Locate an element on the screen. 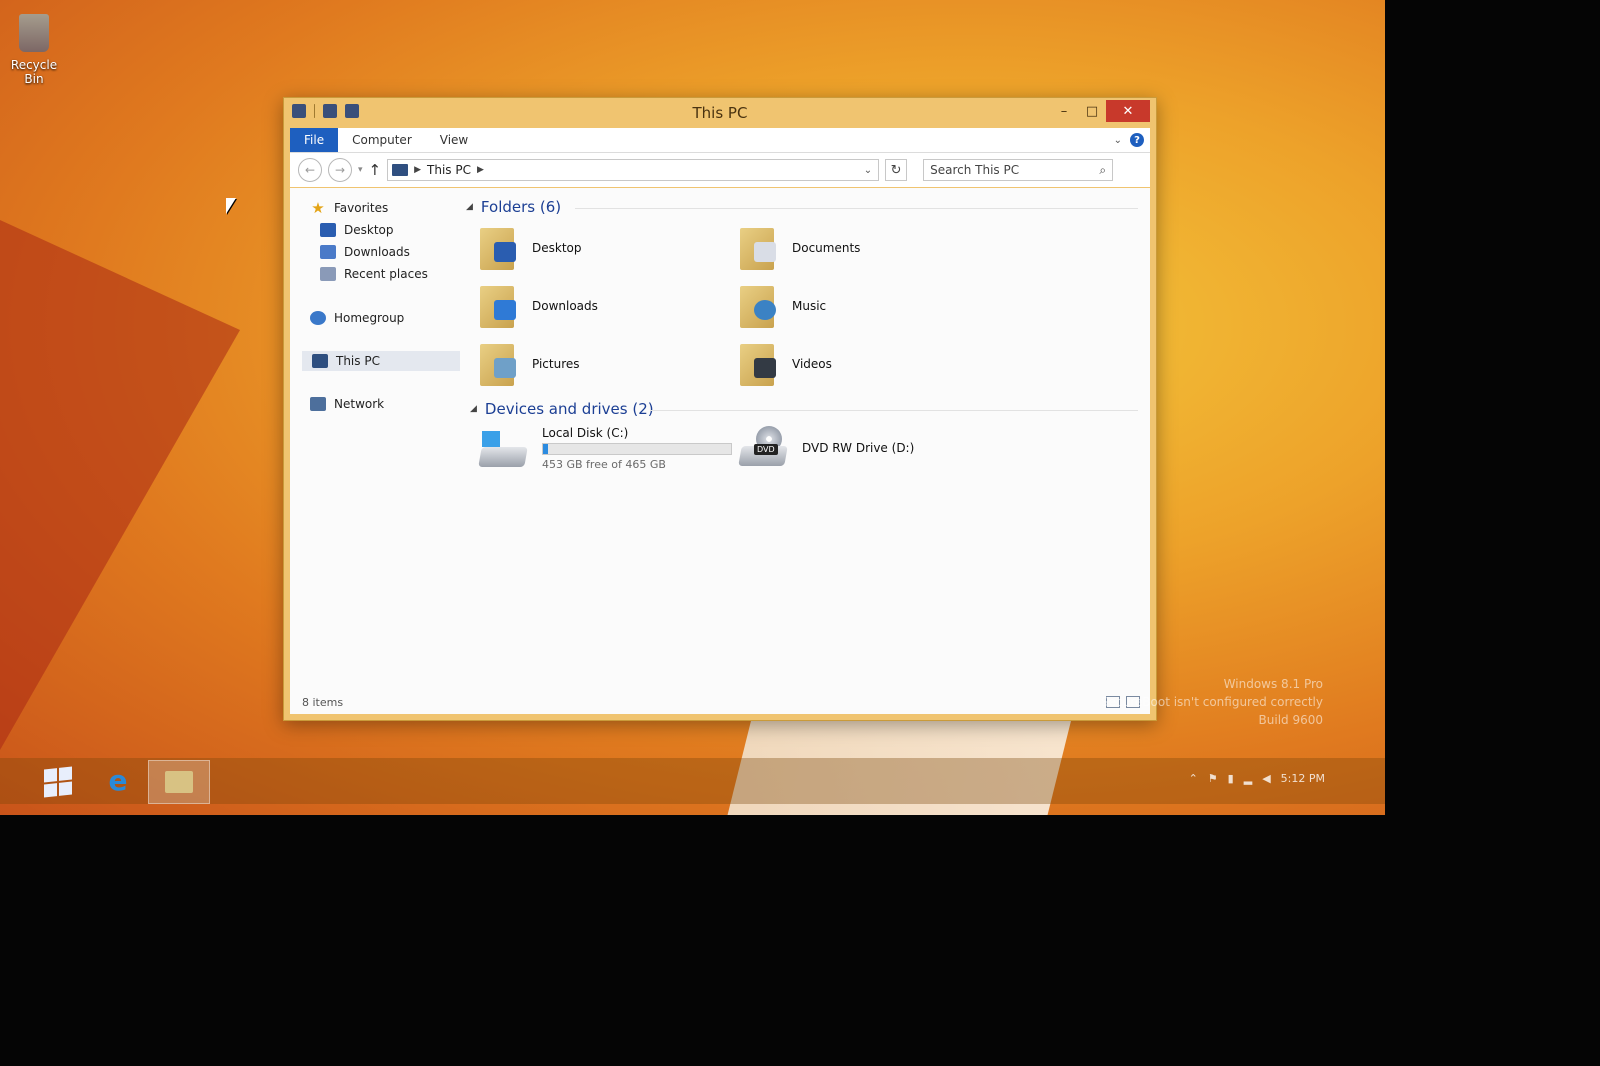  folder-pictures: Pictures is located at coordinates (530, 364).